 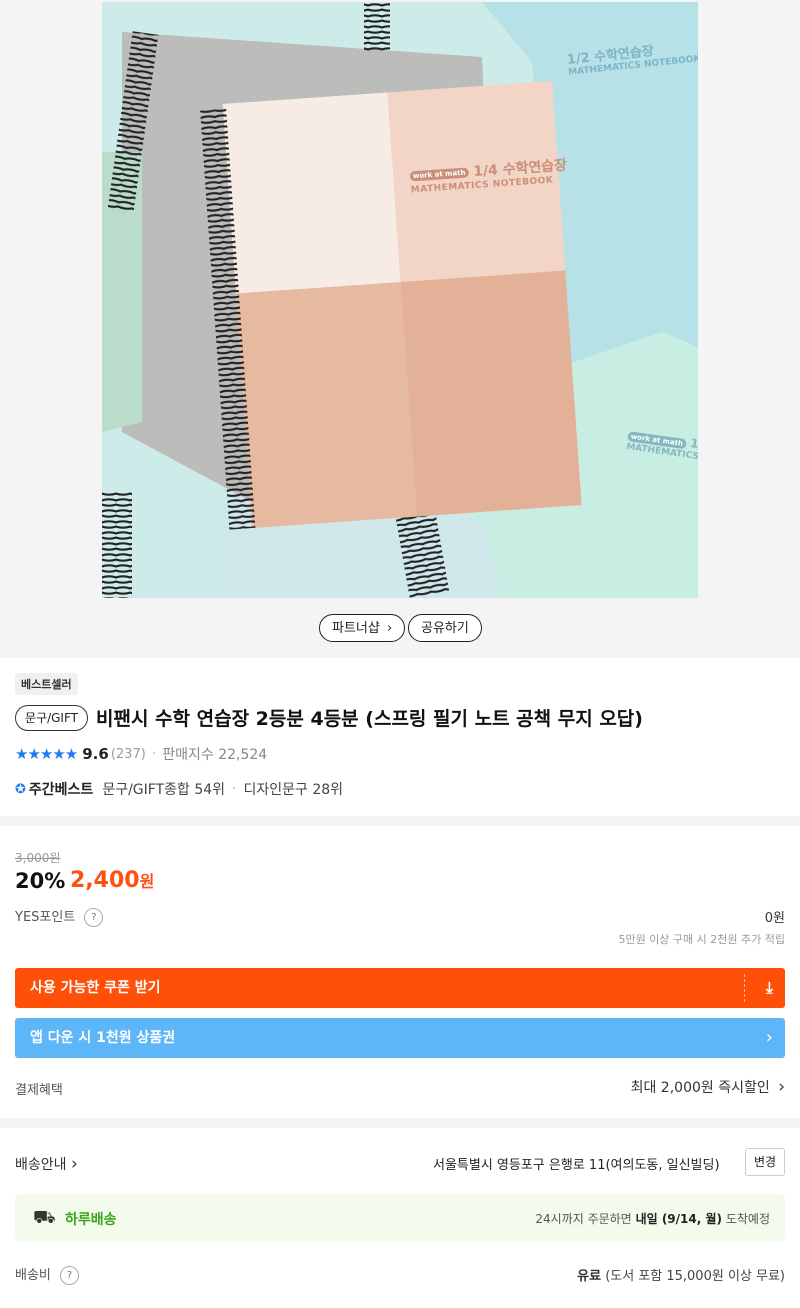 I want to click on download-icon: ⤓, so click(x=769, y=987).